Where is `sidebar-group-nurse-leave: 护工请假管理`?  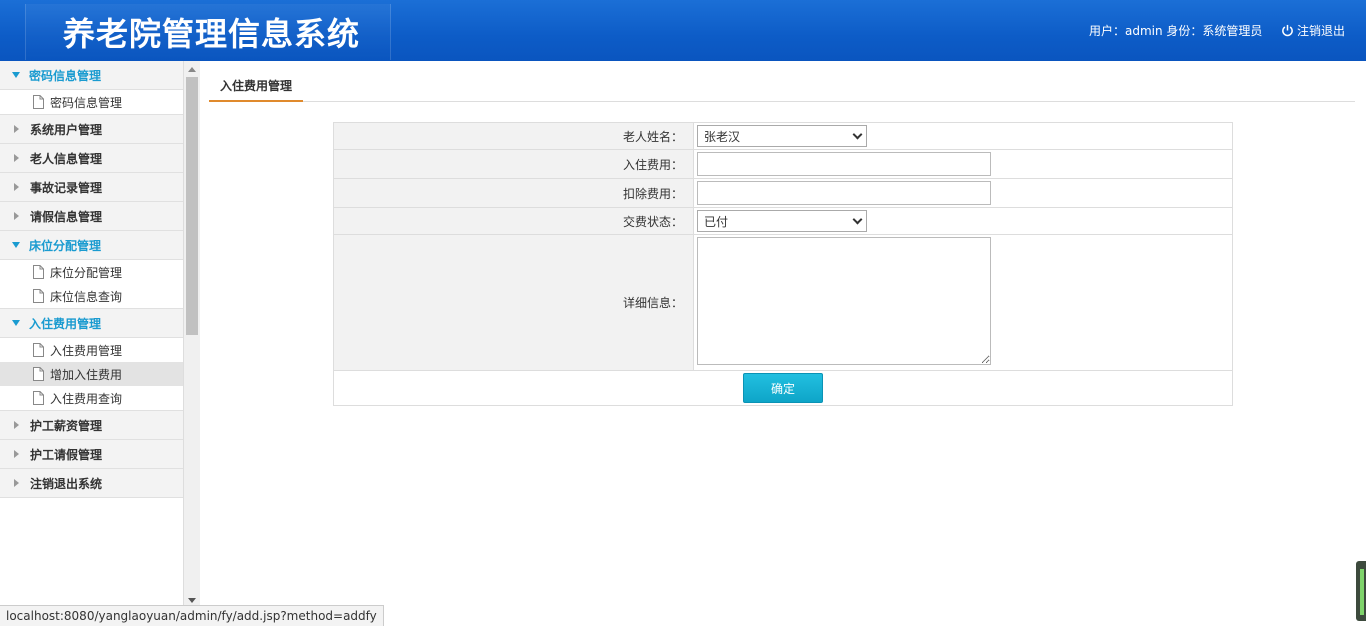 sidebar-group-nurse-leave: 护工请假管理 is located at coordinates (91, 454).